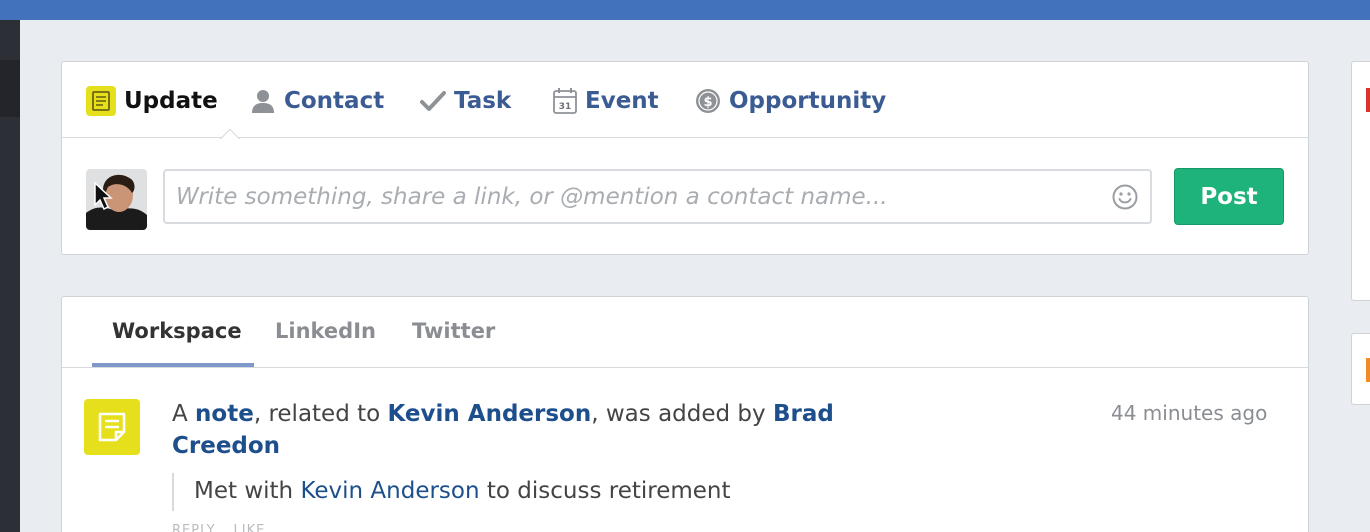  Describe the element at coordinates (1189, 413) in the screenshot. I see `activity-timestamp: 44 minutes ago` at that location.